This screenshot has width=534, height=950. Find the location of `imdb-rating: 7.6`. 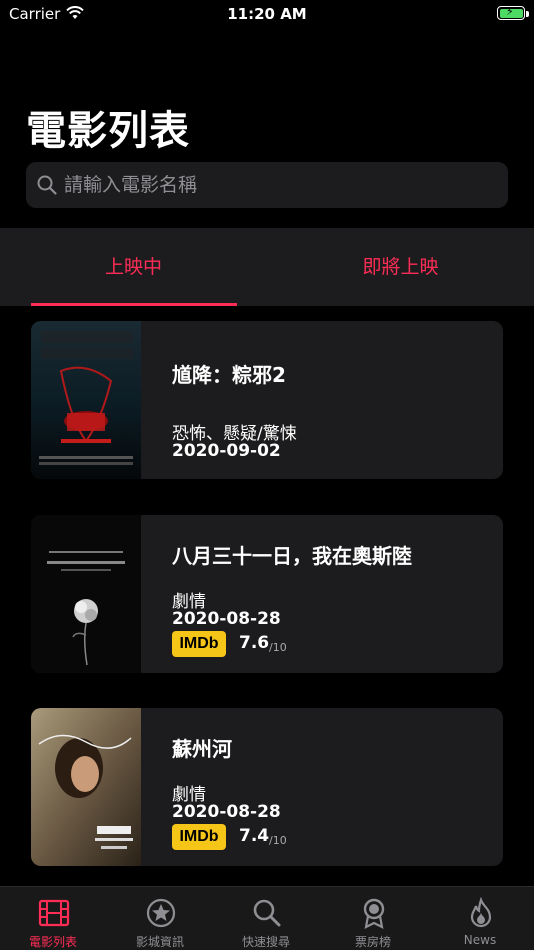

imdb-rating: 7.6 is located at coordinates (254, 643).